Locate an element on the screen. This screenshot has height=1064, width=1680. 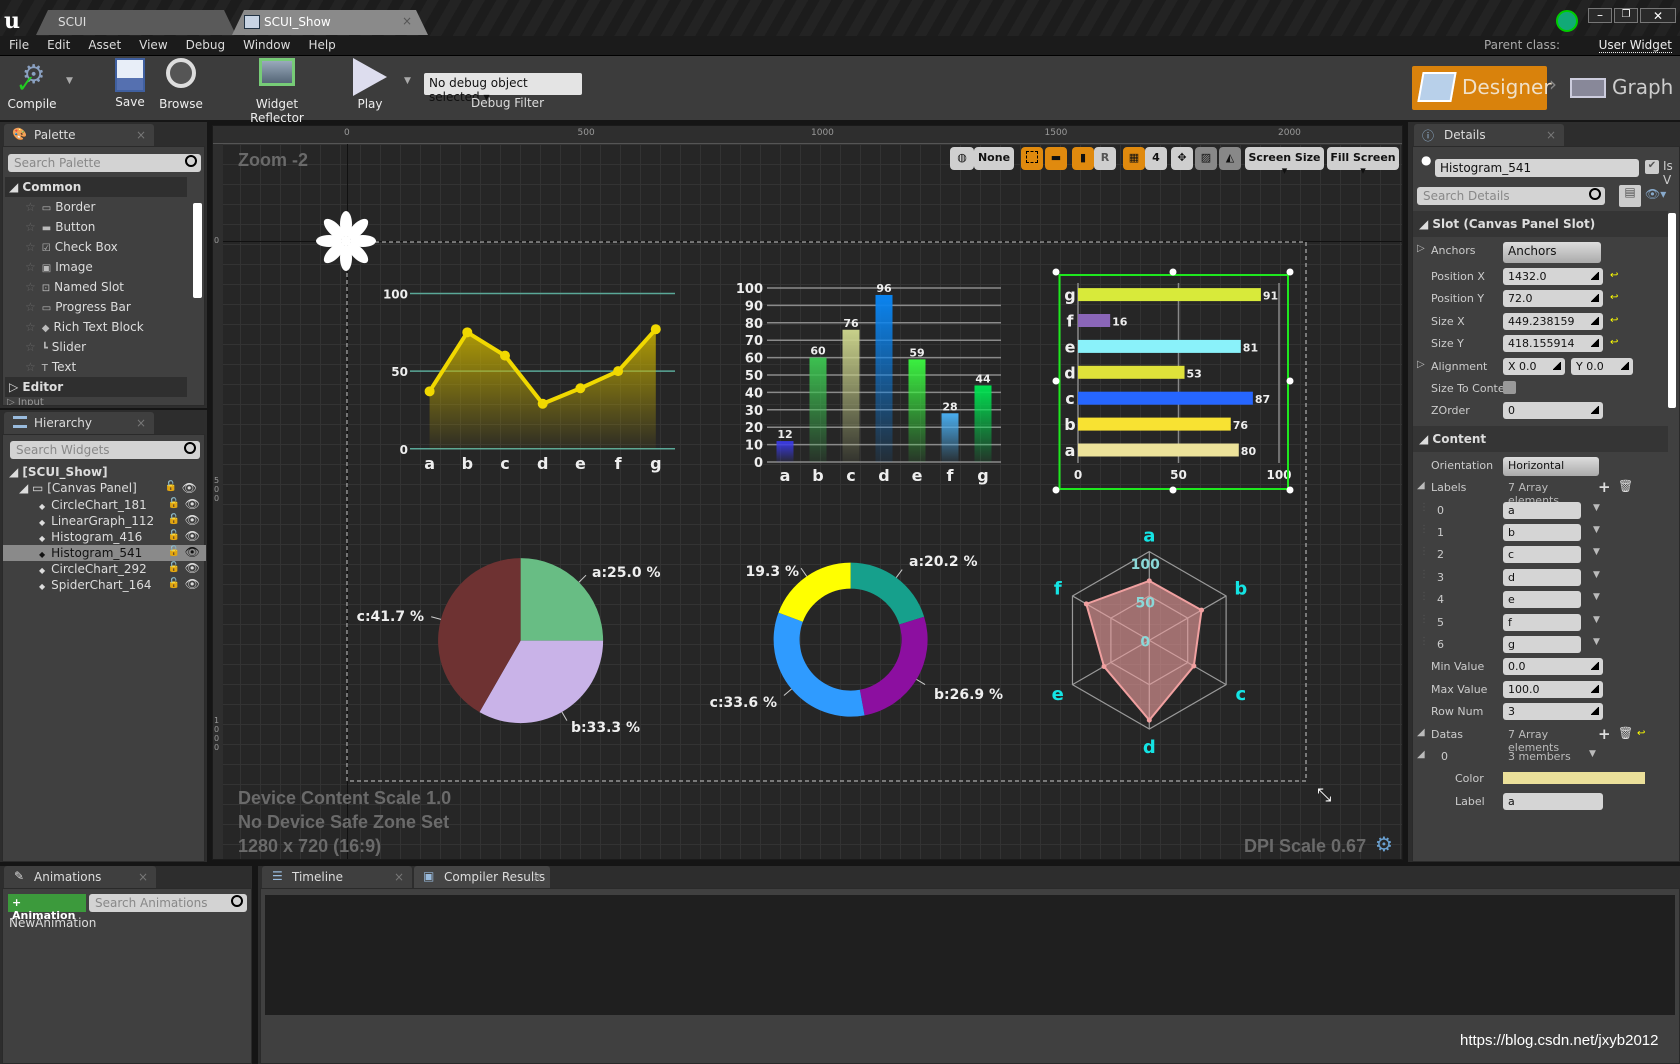
designer-mode-button: Designer is located at coordinates (1482, 88).